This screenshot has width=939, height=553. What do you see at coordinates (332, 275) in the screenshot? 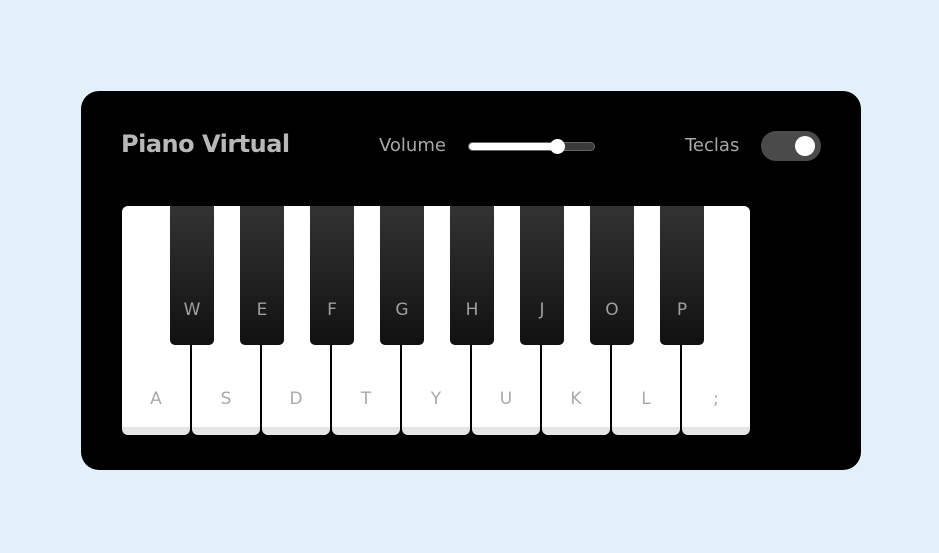
I see `black-key: F` at bounding box center [332, 275].